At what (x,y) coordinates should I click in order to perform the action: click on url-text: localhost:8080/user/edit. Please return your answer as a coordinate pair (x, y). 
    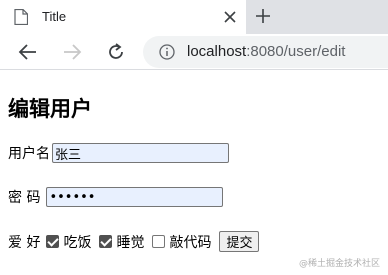
    Looking at the image, I should click on (266, 51).